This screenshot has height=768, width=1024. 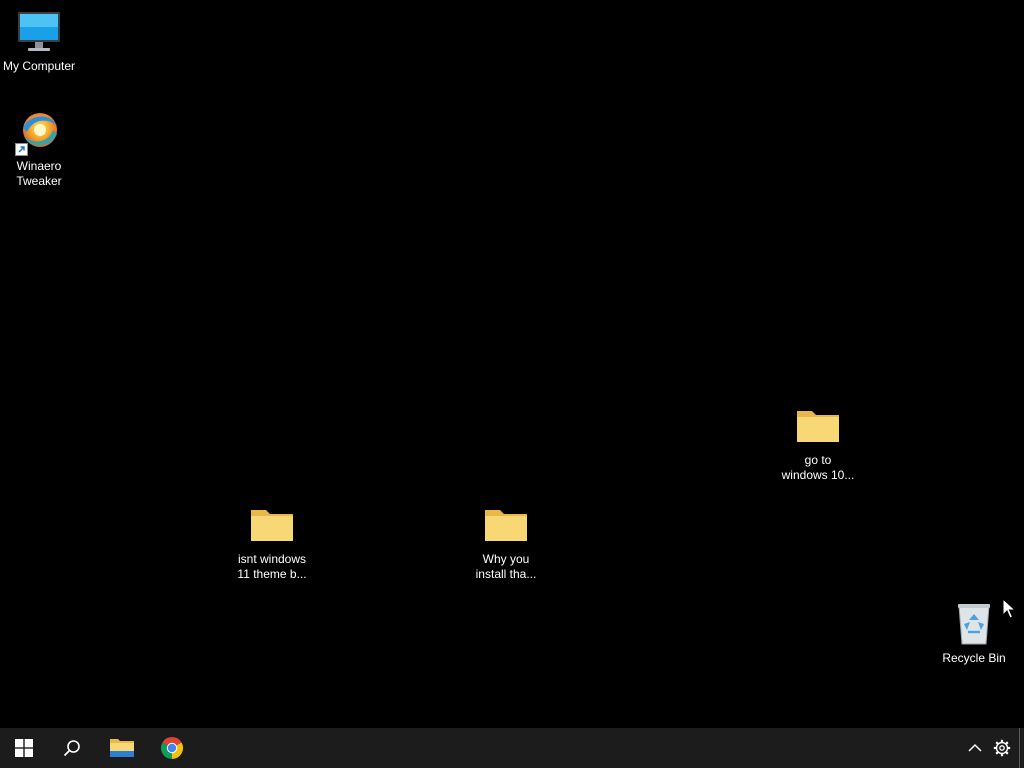 I want to click on search-button, so click(x=72, y=748).